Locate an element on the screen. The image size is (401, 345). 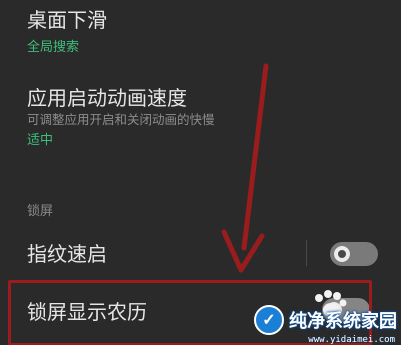
watermark-url: www.yidaimei.com is located at coordinates (351, 340).